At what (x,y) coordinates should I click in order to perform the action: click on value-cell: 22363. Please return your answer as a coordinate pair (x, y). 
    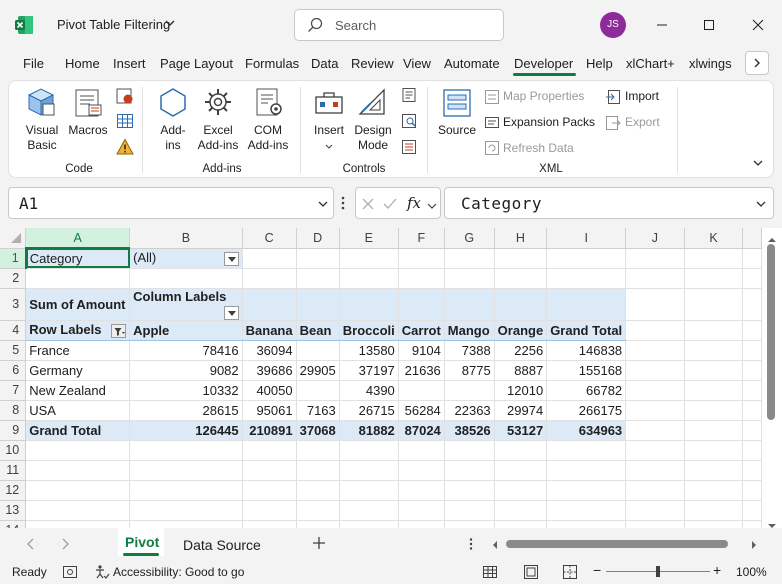
    Looking at the image, I should click on (469, 410).